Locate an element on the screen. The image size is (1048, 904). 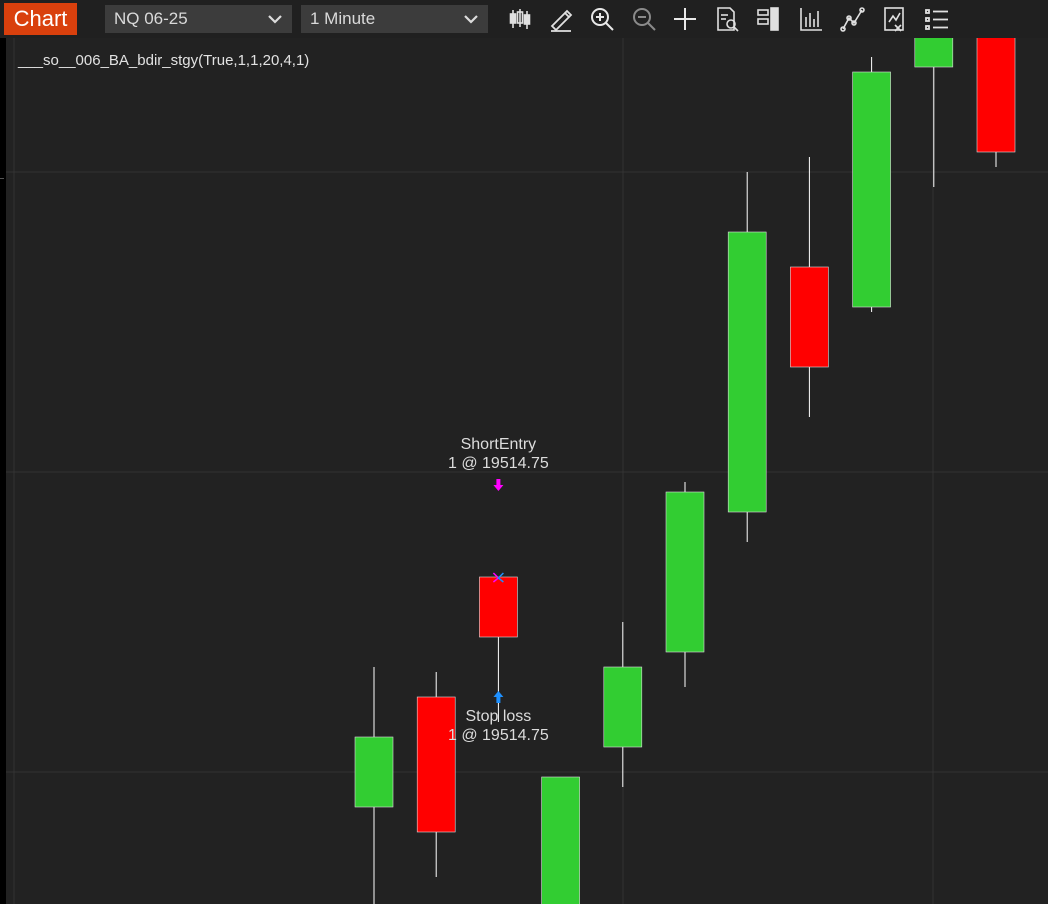
properties-list-icon is located at coordinates (937, 19).